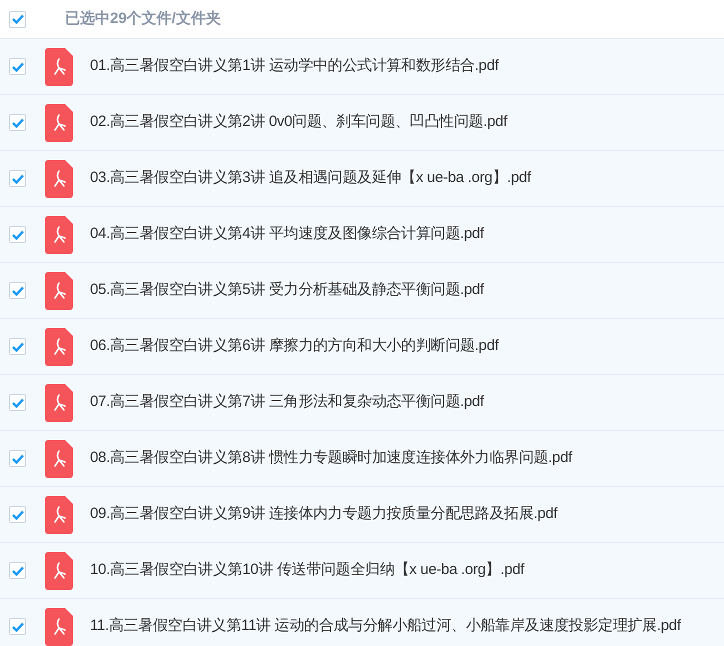 The height and width of the screenshot is (646, 724). What do you see at coordinates (310, 178) in the screenshot?
I see `file-name: 03.高三暑假空白讲义第3讲 追及相遇问题及延伸【x ue-ba .org】.pdf` at bounding box center [310, 178].